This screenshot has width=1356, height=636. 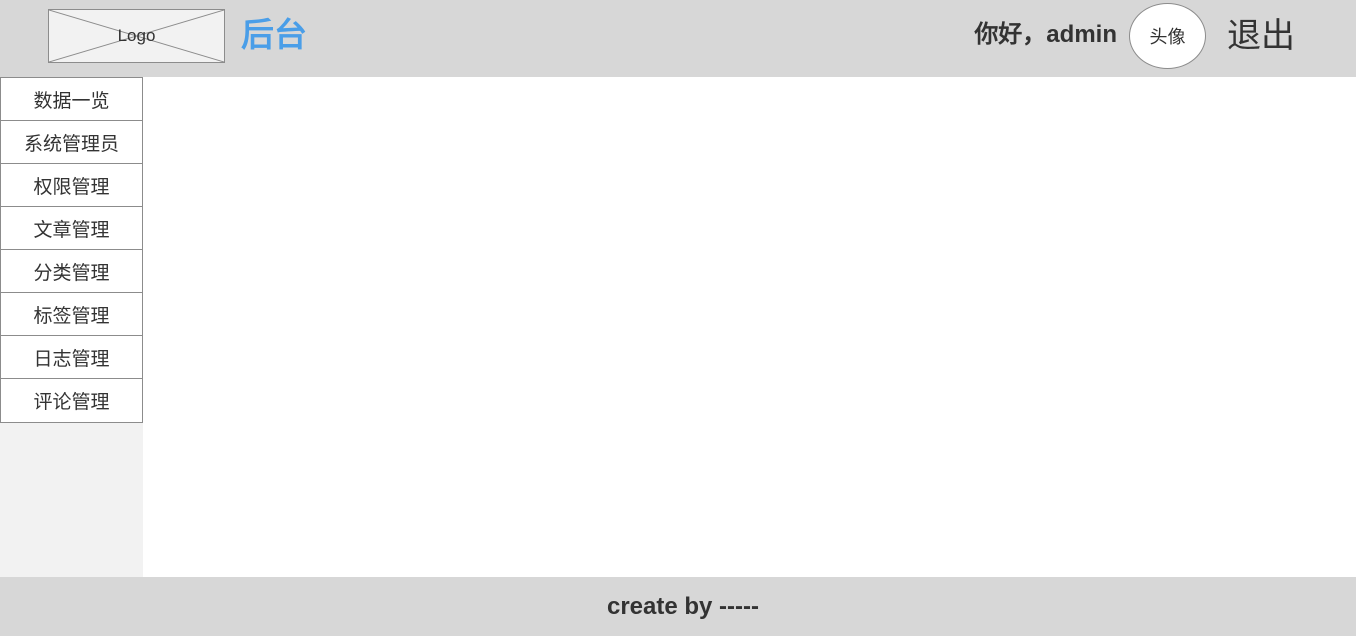 I want to click on sidebar-item-permissions: 权限管理, so click(x=71, y=185).